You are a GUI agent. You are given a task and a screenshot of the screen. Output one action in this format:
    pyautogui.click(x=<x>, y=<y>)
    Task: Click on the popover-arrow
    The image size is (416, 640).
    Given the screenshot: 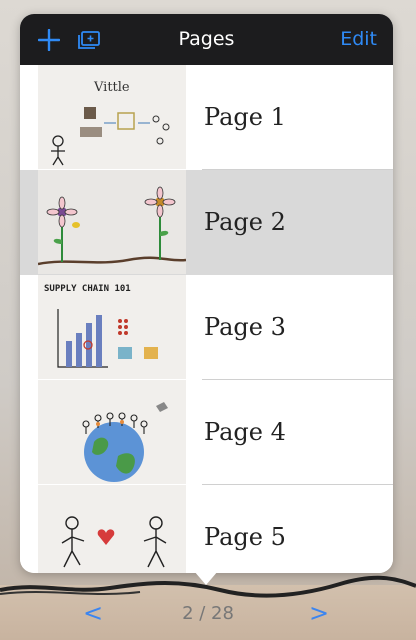 What is the action you would take?
    pyautogui.click(x=206, y=578)
    